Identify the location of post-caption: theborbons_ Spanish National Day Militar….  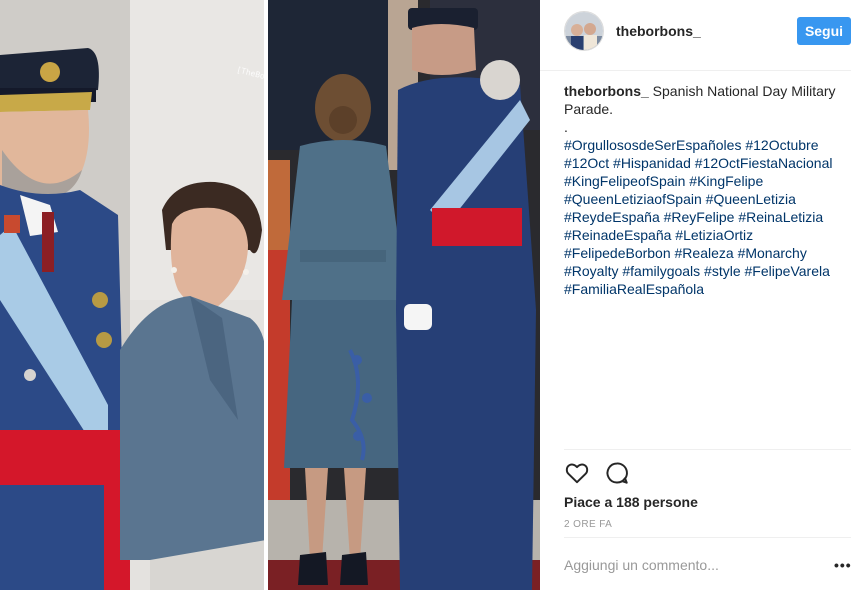
(704, 190).